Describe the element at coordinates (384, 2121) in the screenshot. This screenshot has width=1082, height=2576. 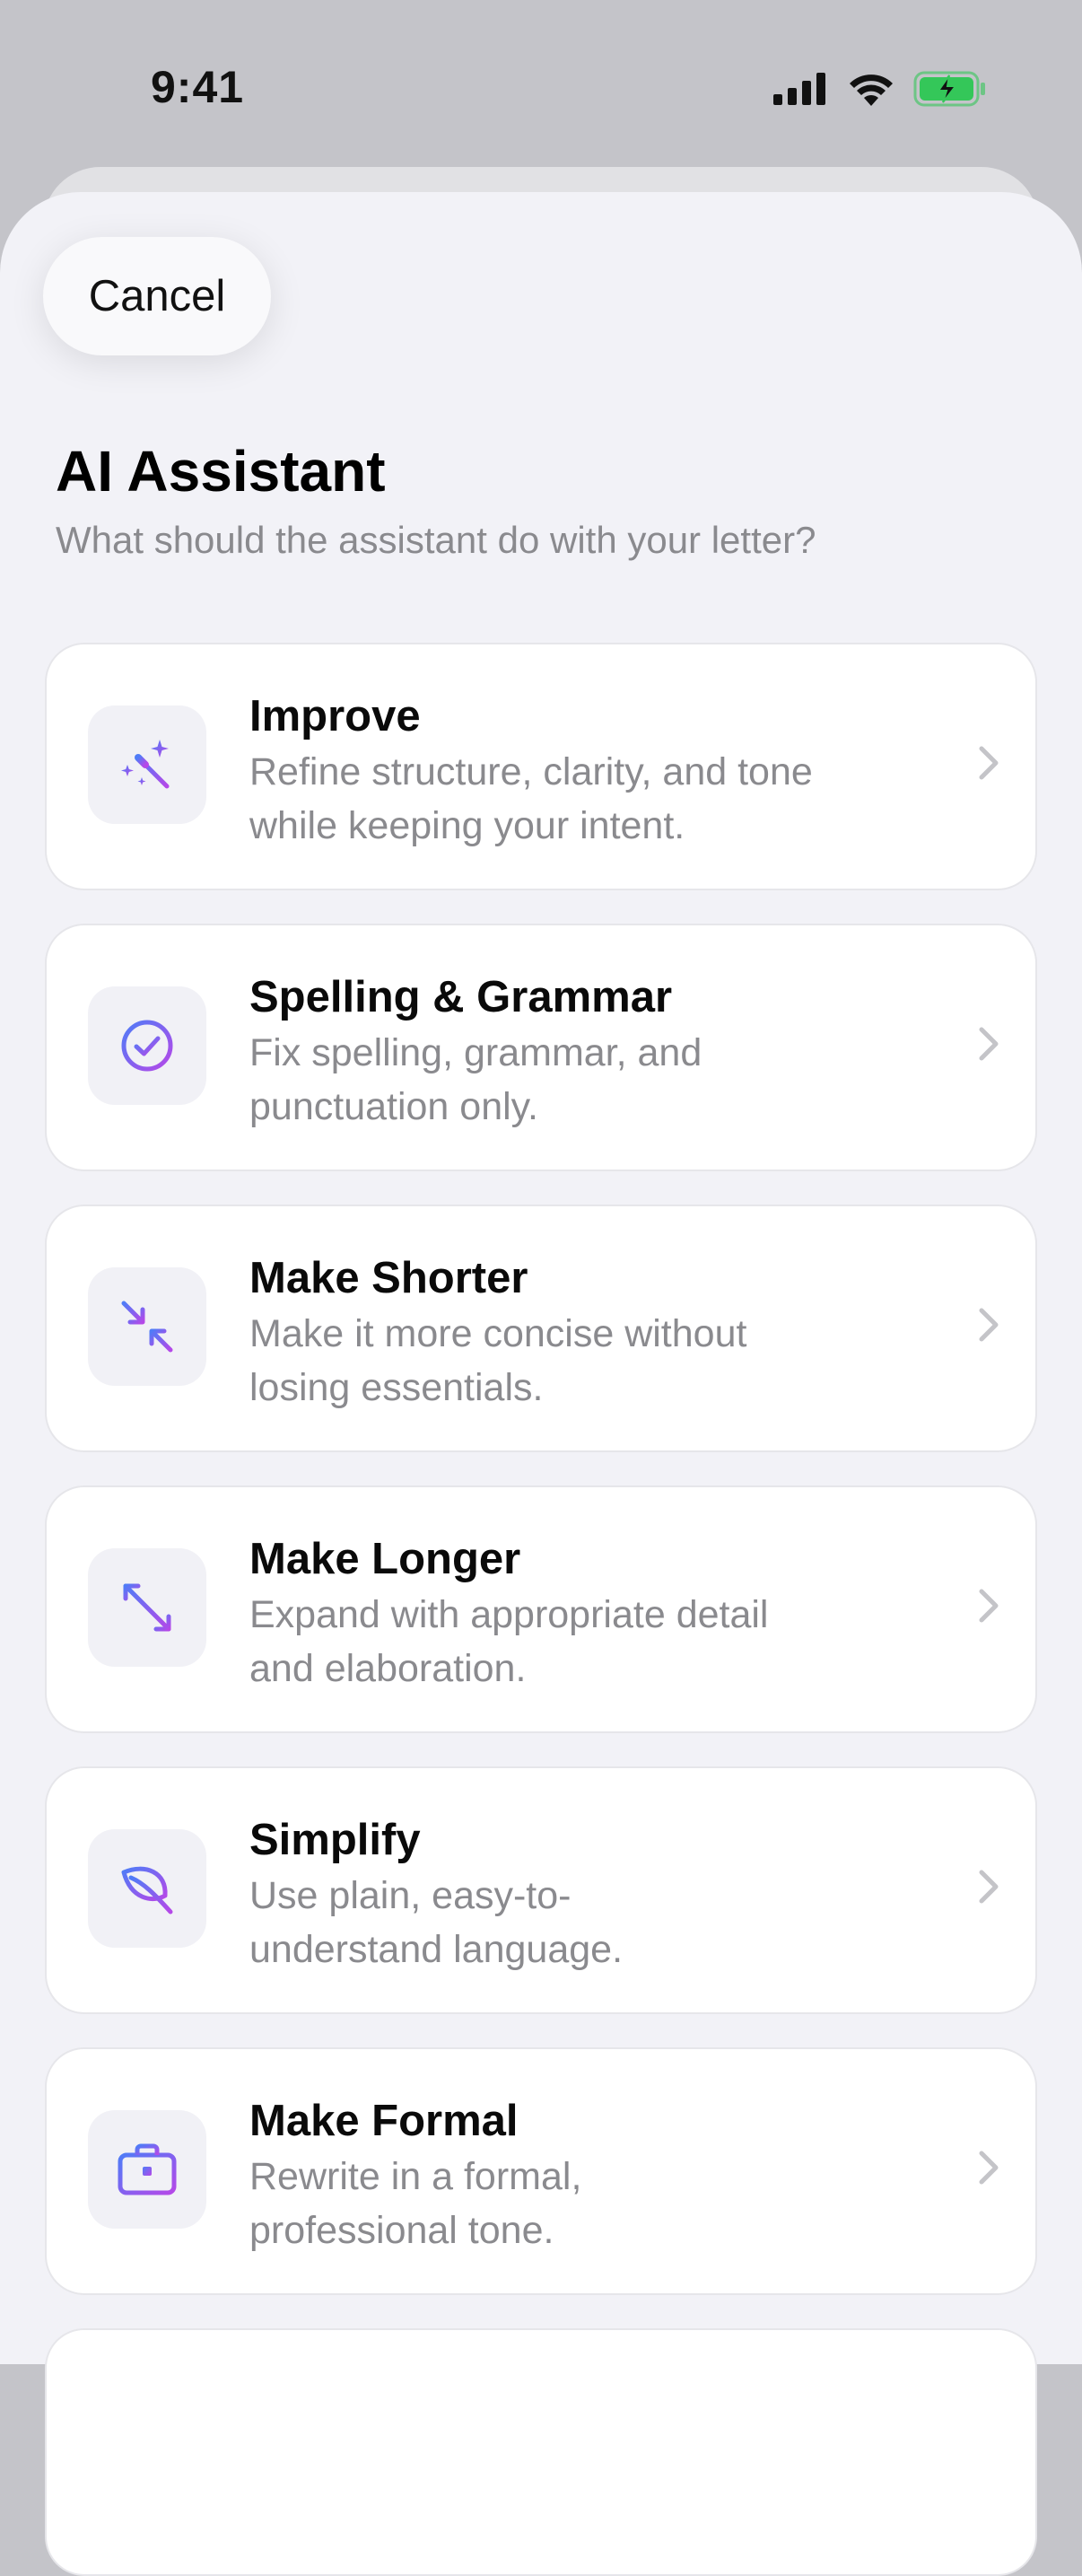
I see `action-label: Make Formal` at that location.